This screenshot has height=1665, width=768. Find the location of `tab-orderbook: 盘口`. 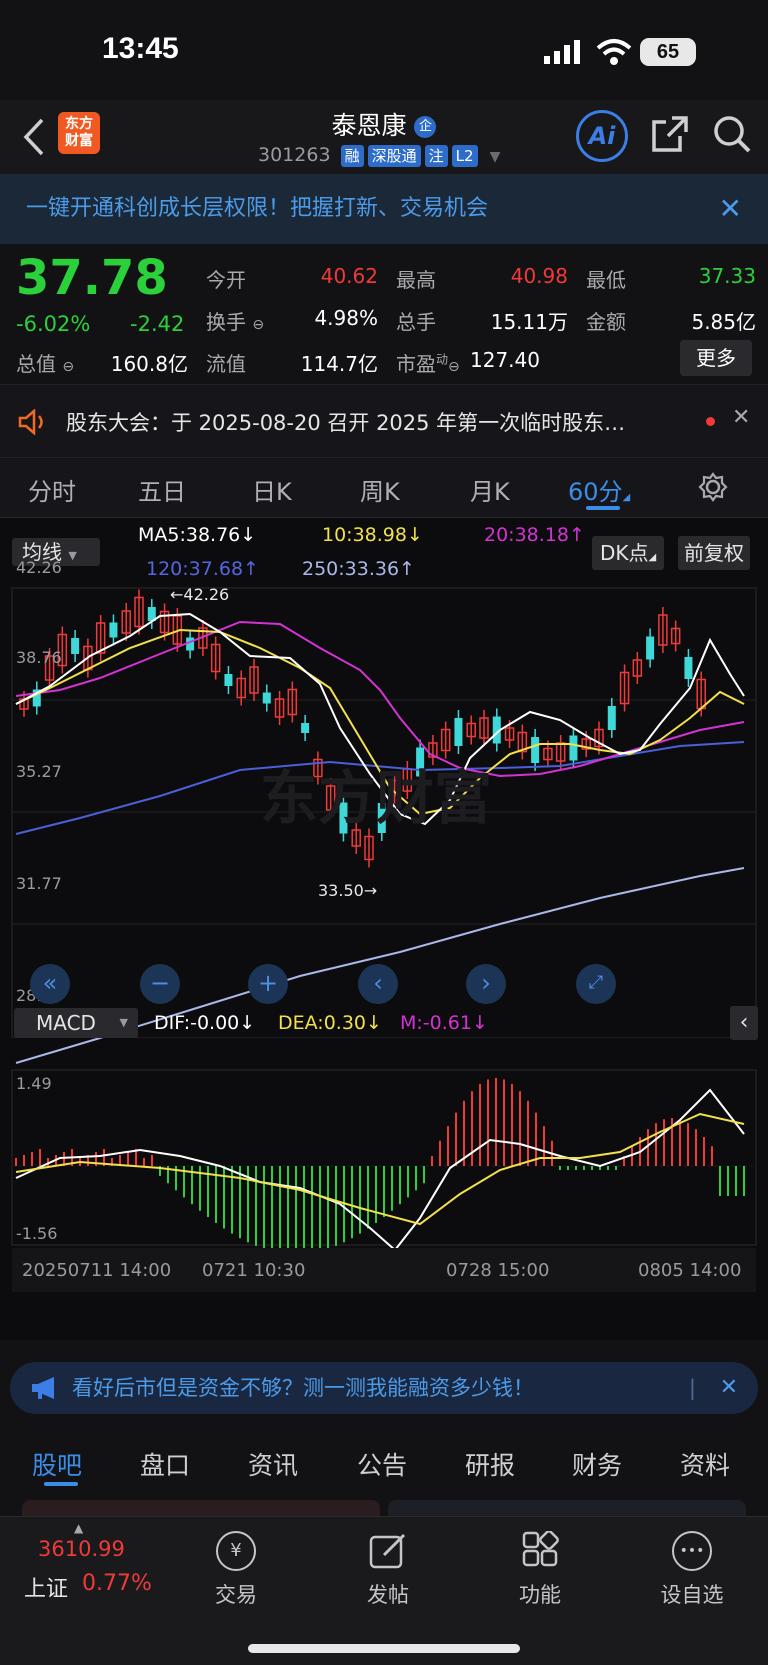

tab-orderbook: 盘口 is located at coordinates (165, 1464).